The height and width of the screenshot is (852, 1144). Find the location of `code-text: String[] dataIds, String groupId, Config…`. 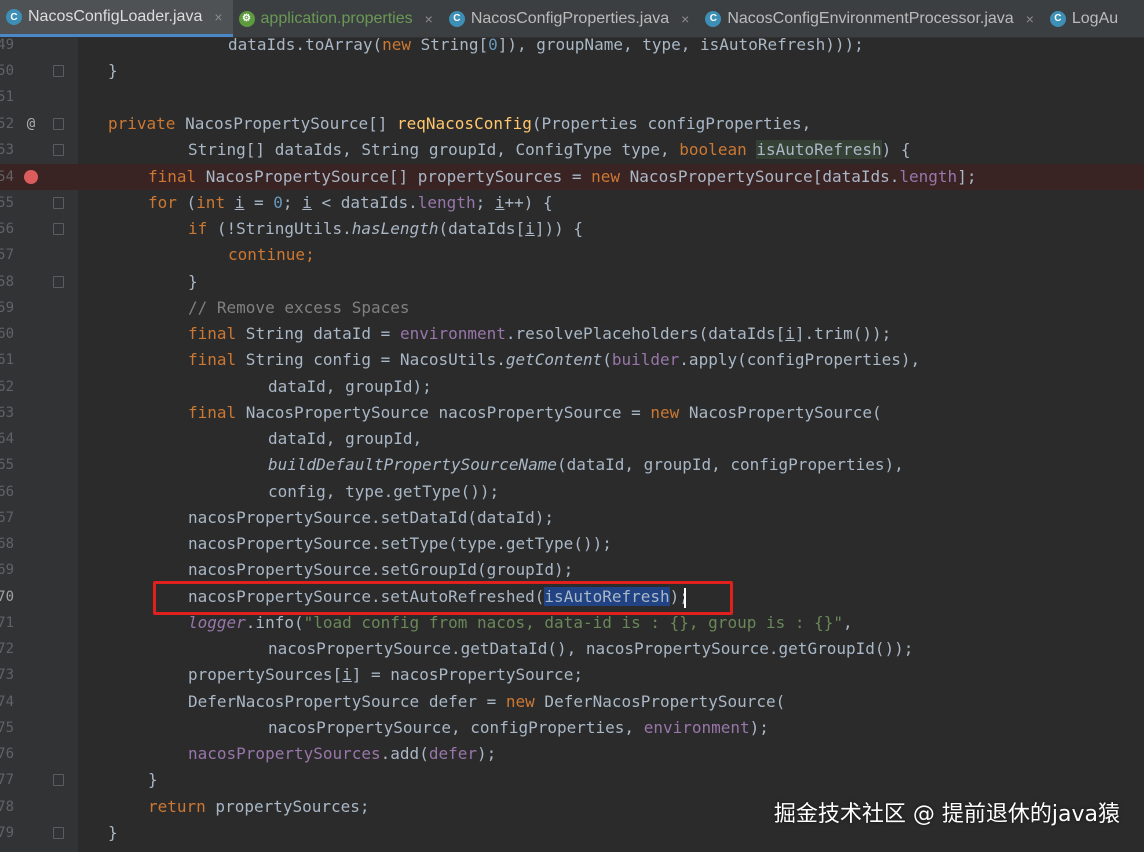

code-text: String[] dataIds, String groupId, Config… is located at coordinates (549, 149).